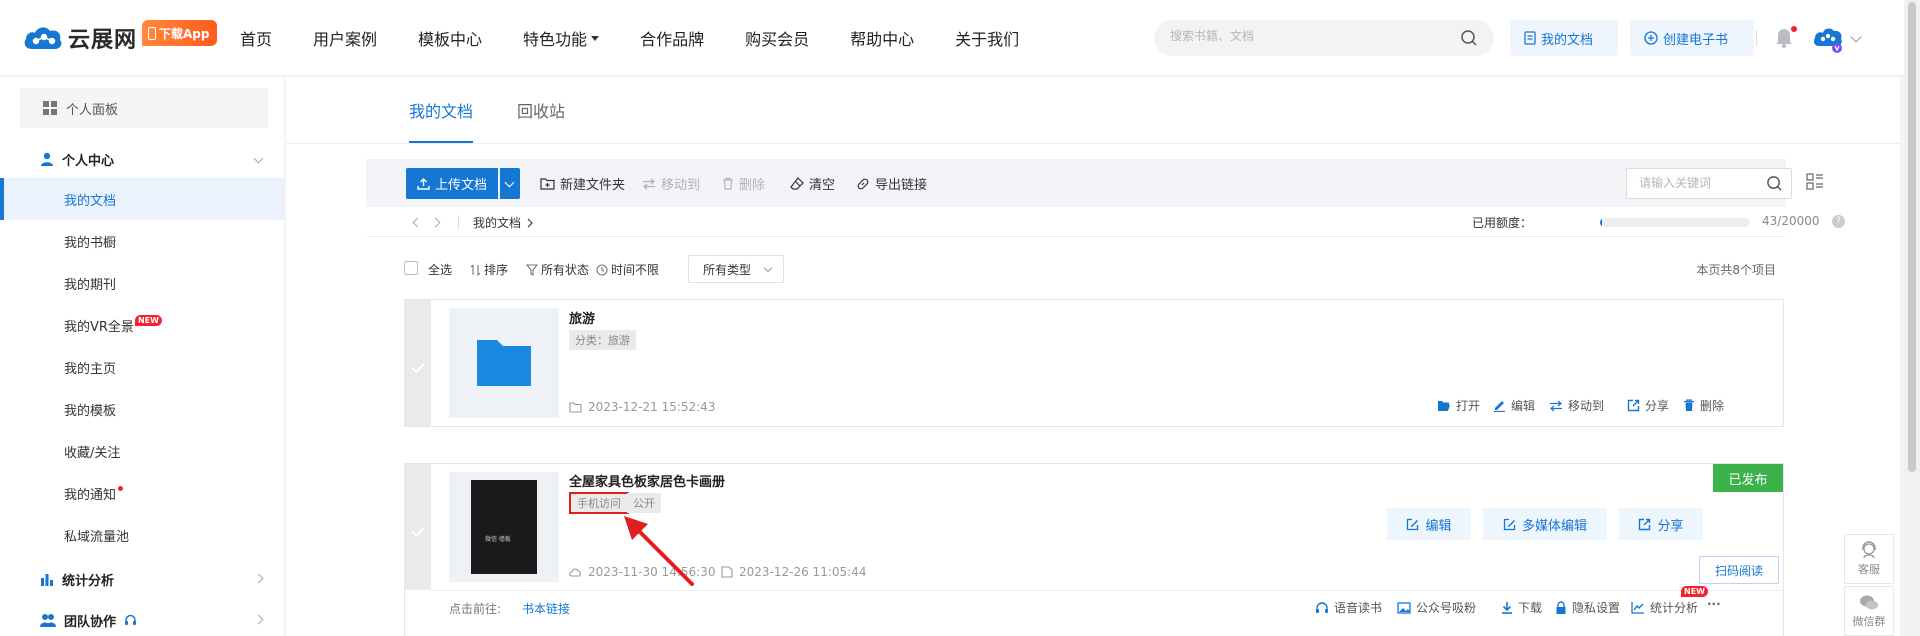 Image resolution: width=1920 pixels, height=636 pixels. What do you see at coordinates (1664, 607) in the screenshot?
I see `stats-analysis-button: 统计分析` at bounding box center [1664, 607].